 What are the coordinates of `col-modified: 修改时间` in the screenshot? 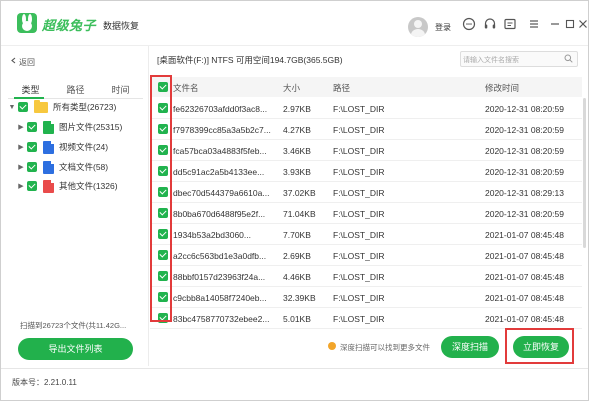 It's located at (502, 88).